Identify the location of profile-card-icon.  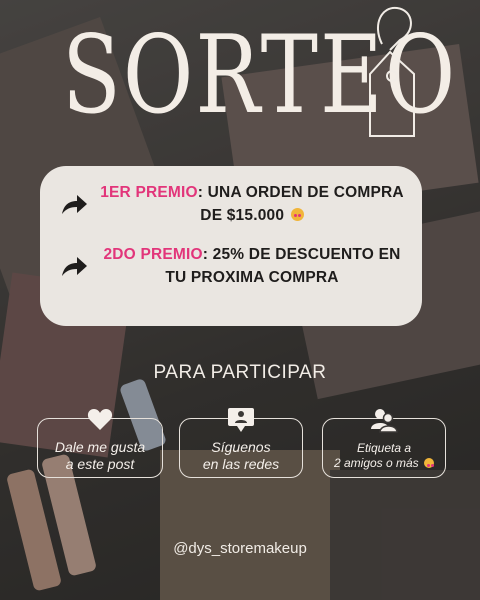
(241, 420).